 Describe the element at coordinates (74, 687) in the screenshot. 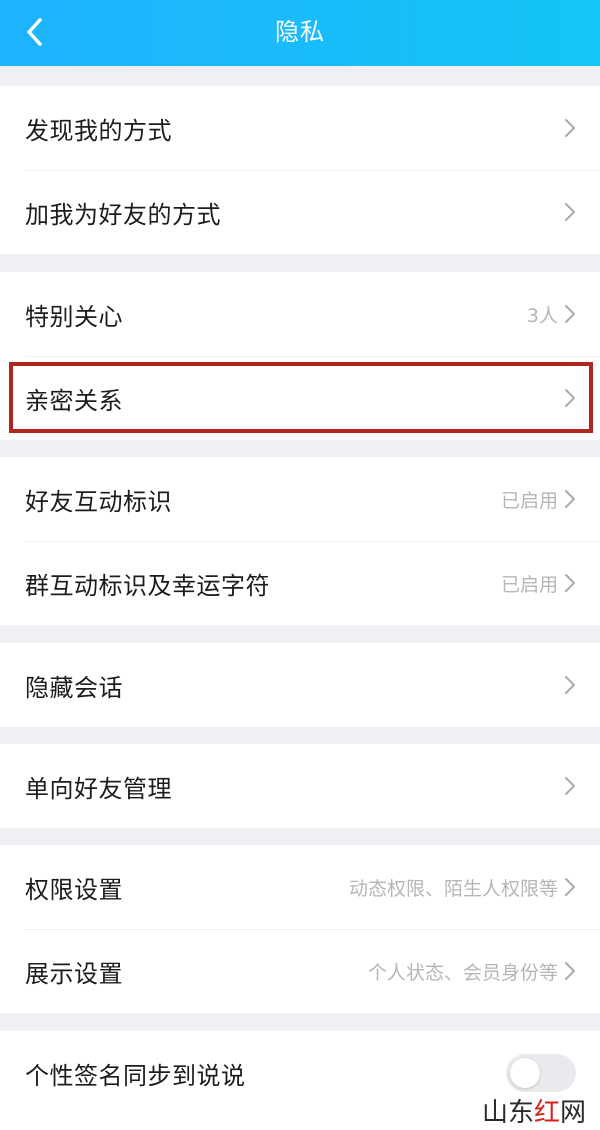

I see `row-label: 隐藏会话` at that location.